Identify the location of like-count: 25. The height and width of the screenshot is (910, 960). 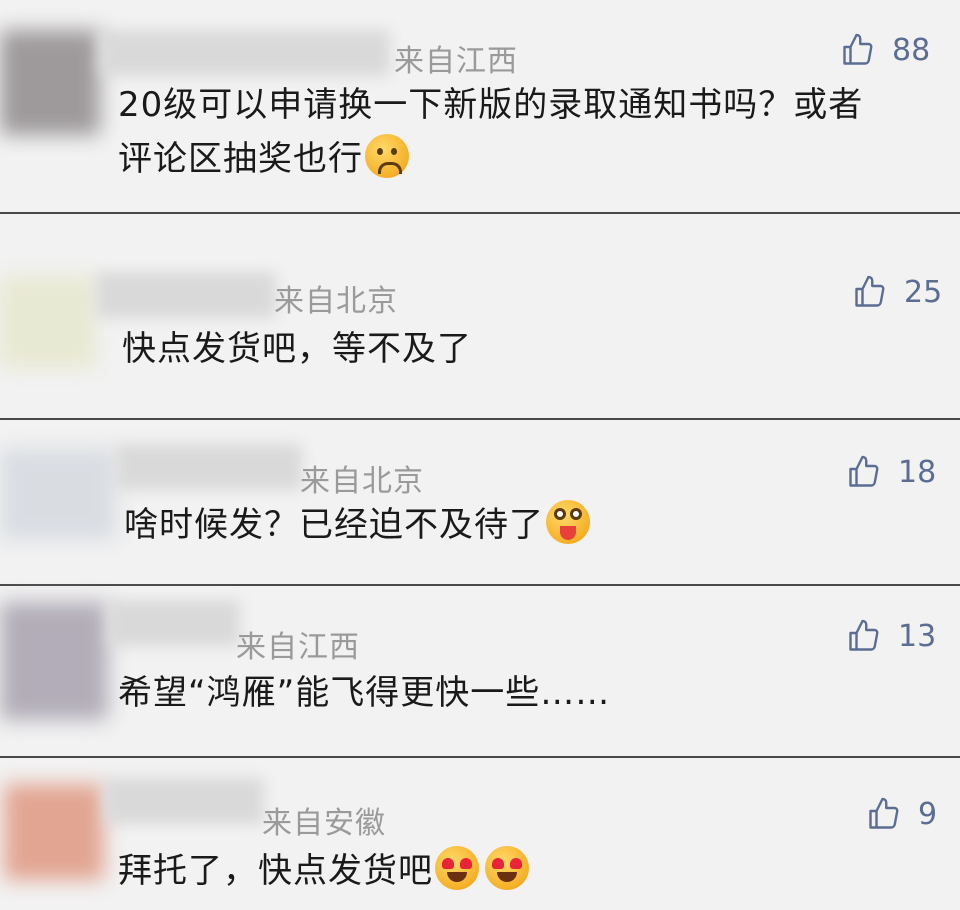
(923, 292).